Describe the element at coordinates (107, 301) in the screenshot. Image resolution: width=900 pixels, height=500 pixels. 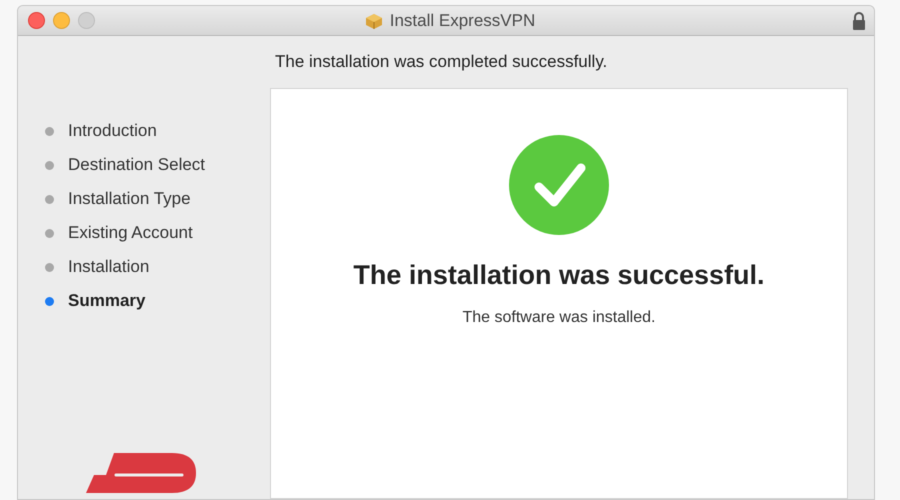
I see `step-label: Summary` at that location.